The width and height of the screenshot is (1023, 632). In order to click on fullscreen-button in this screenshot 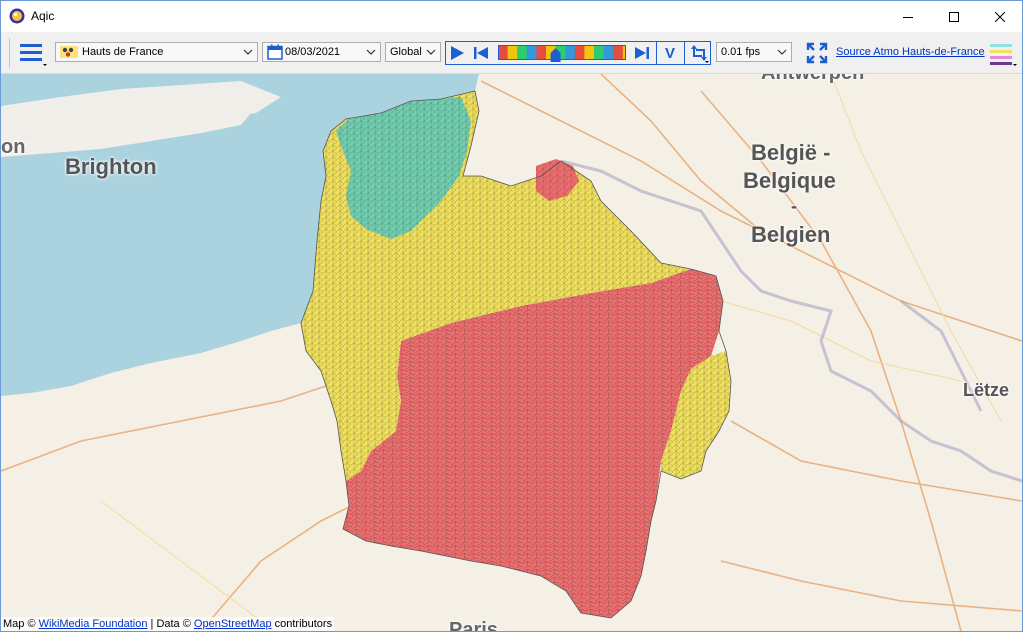, I will do `click(817, 53)`.